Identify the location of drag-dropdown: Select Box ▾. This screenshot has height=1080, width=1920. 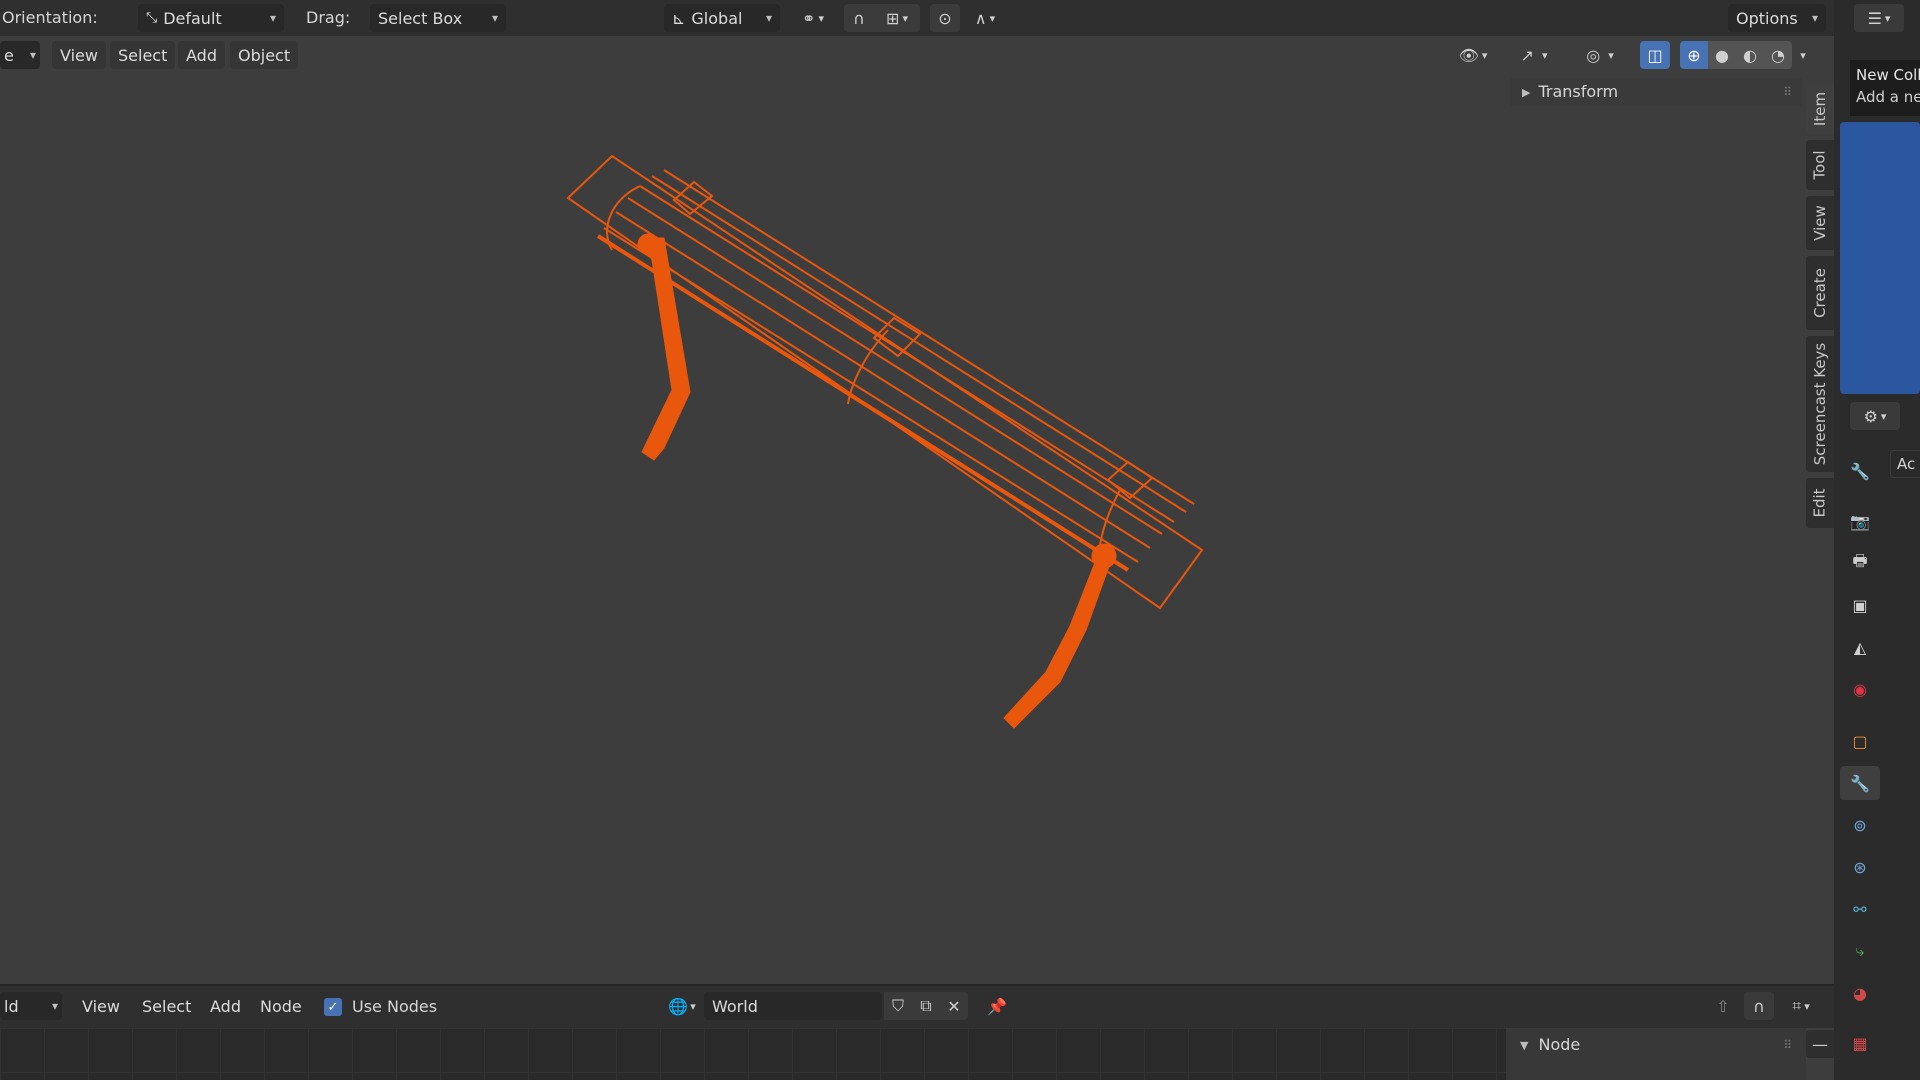
(438, 18).